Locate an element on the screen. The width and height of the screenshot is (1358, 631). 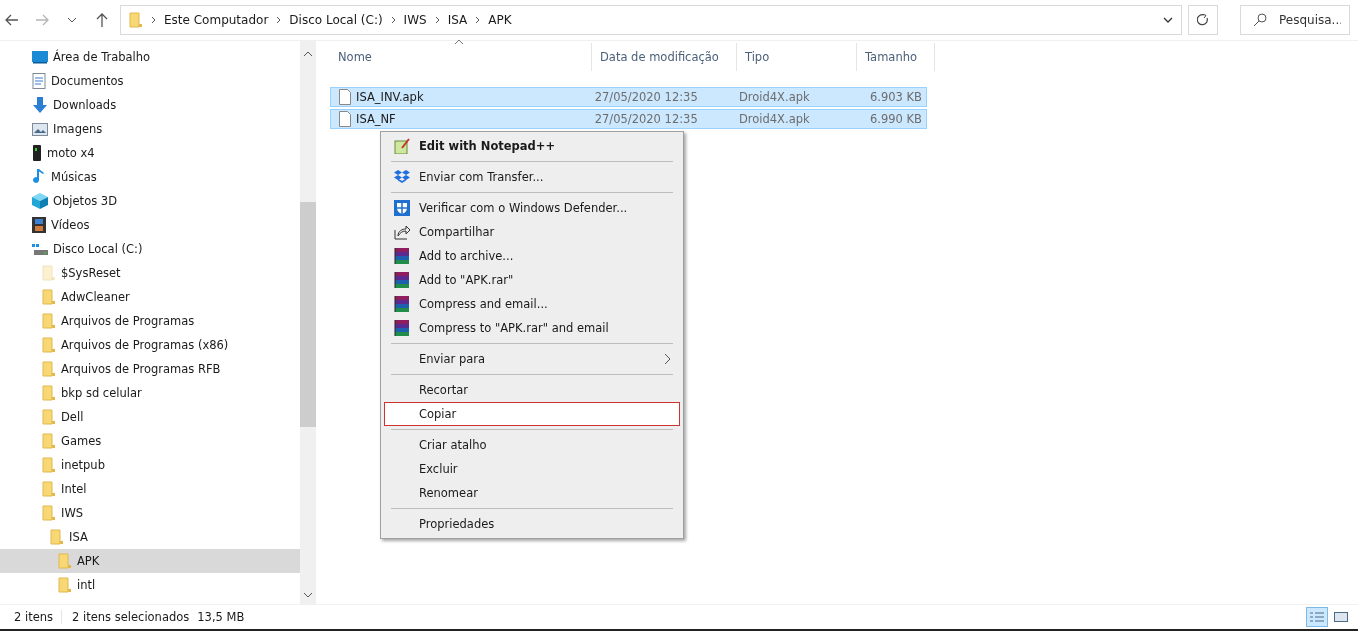
dropbox-icon is located at coordinates (402, 177).